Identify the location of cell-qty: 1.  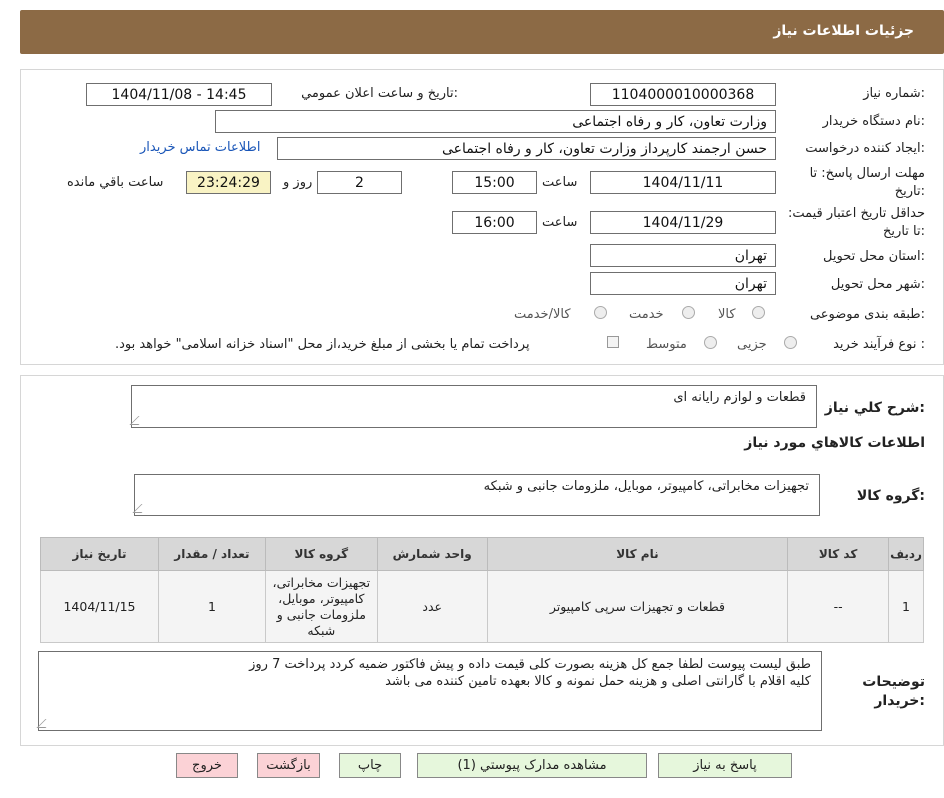
(212, 606).